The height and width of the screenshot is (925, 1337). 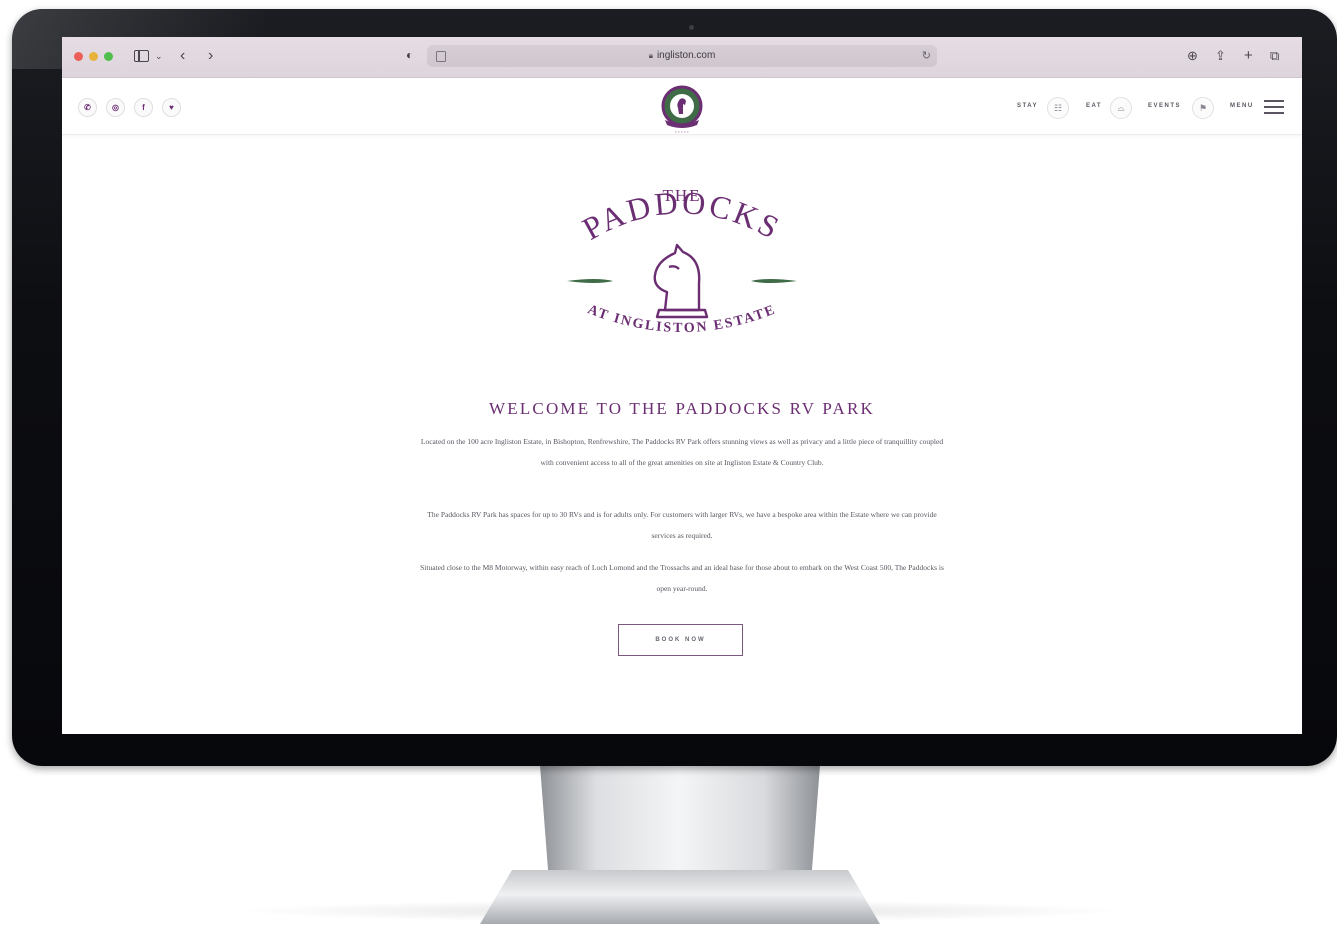 I want to click on nav-stay: STAY ☷, so click(x=1044, y=108).